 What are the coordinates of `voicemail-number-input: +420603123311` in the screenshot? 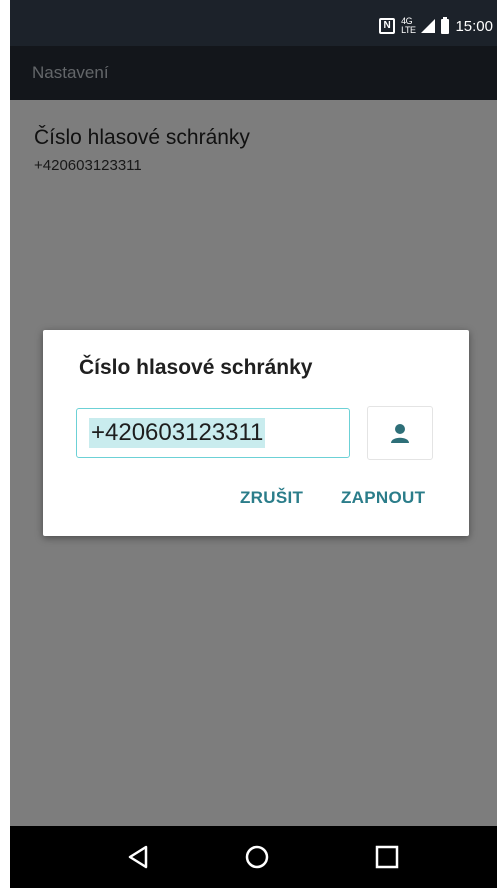 It's located at (213, 433).